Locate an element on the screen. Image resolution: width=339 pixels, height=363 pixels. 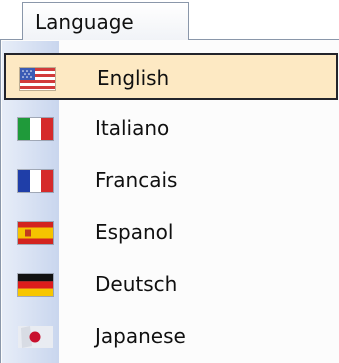
japan-flag-icon is located at coordinates (35, 337).